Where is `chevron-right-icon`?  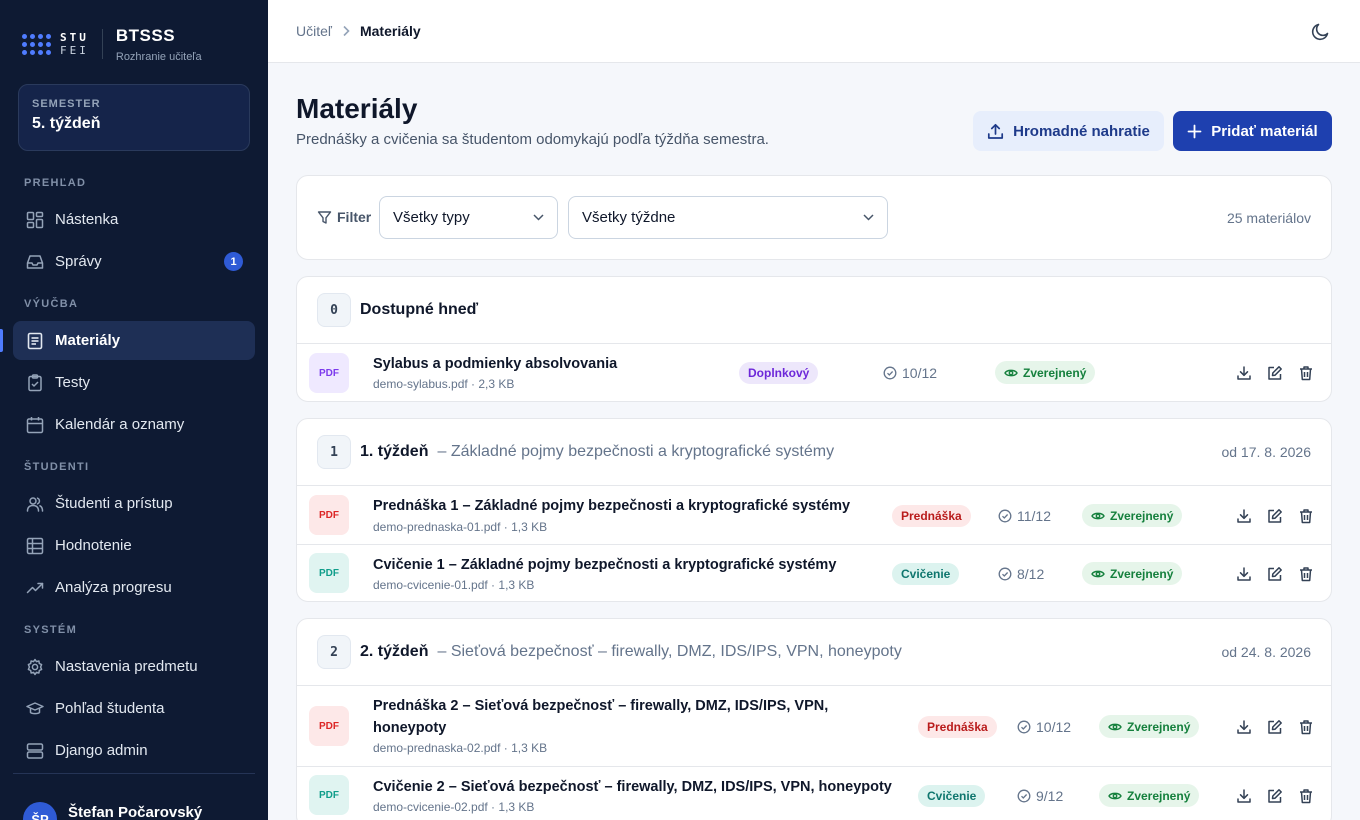 chevron-right-icon is located at coordinates (346, 31).